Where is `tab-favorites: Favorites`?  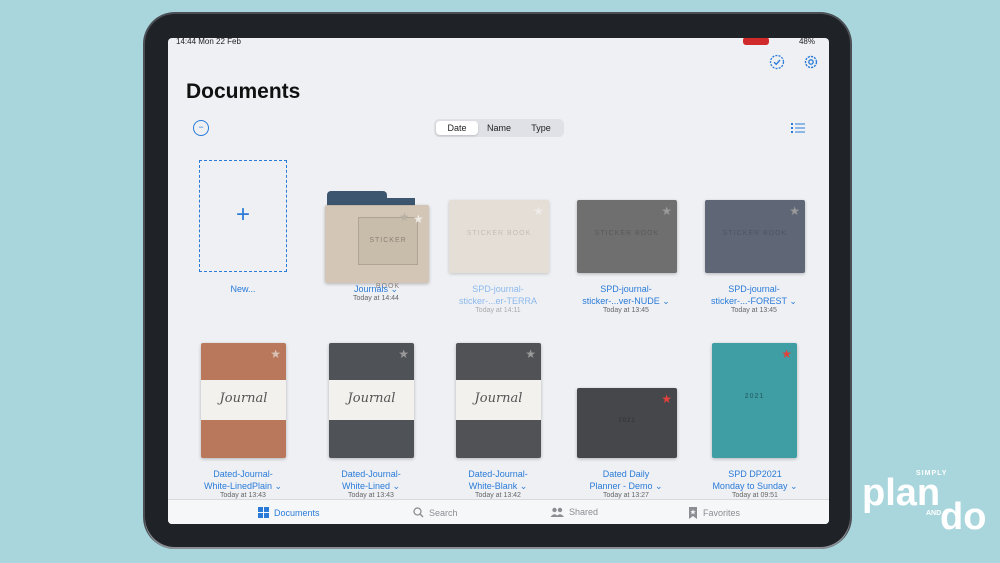 tab-favorites: Favorites is located at coordinates (714, 513).